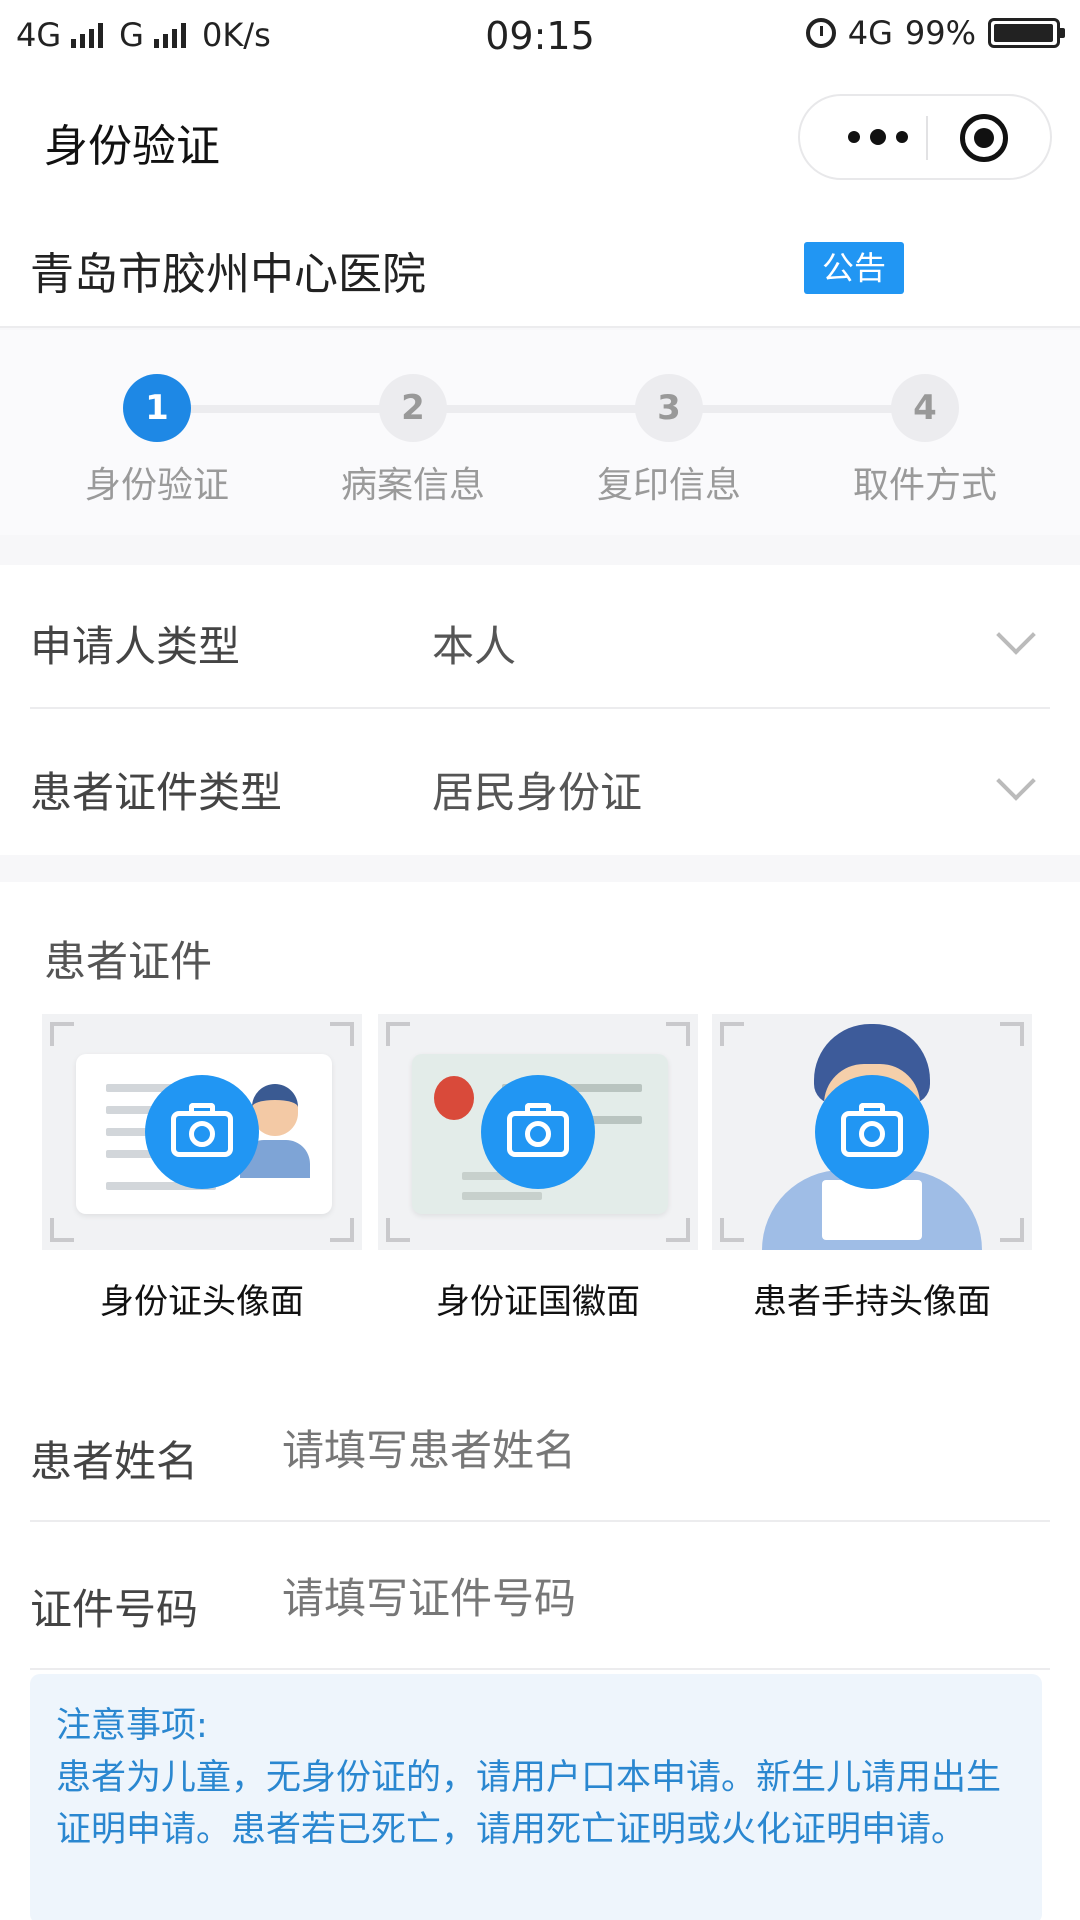  What do you see at coordinates (474, 646) in the screenshot?
I see `applicant-type-value: 本人` at bounding box center [474, 646].